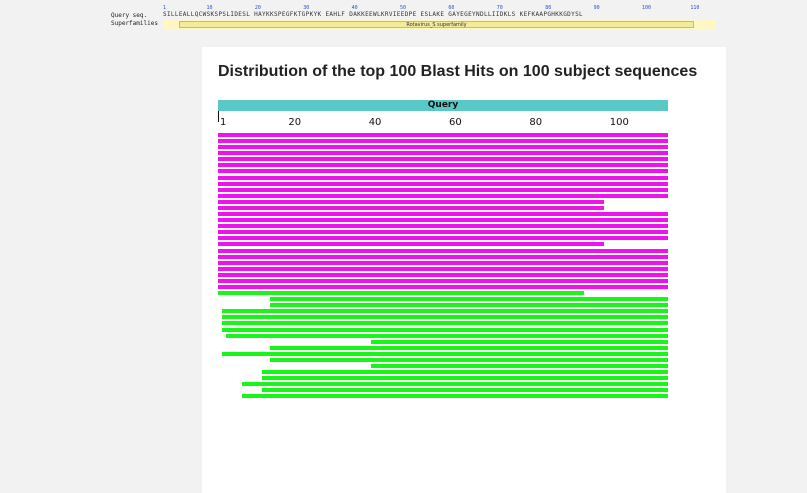 The height and width of the screenshot is (493, 807). Describe the element at coordinates (443, 121) in the screenshot. I see `query-axis: 1 20 40 60 80 100` at that location.